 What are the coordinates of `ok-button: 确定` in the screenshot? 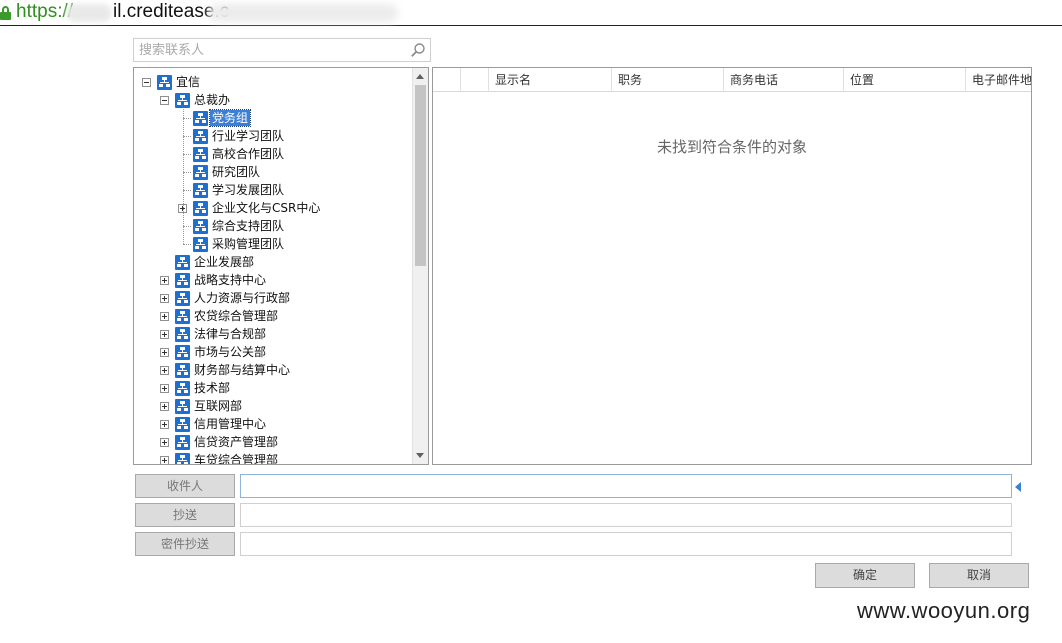 It's located at (865, 575).